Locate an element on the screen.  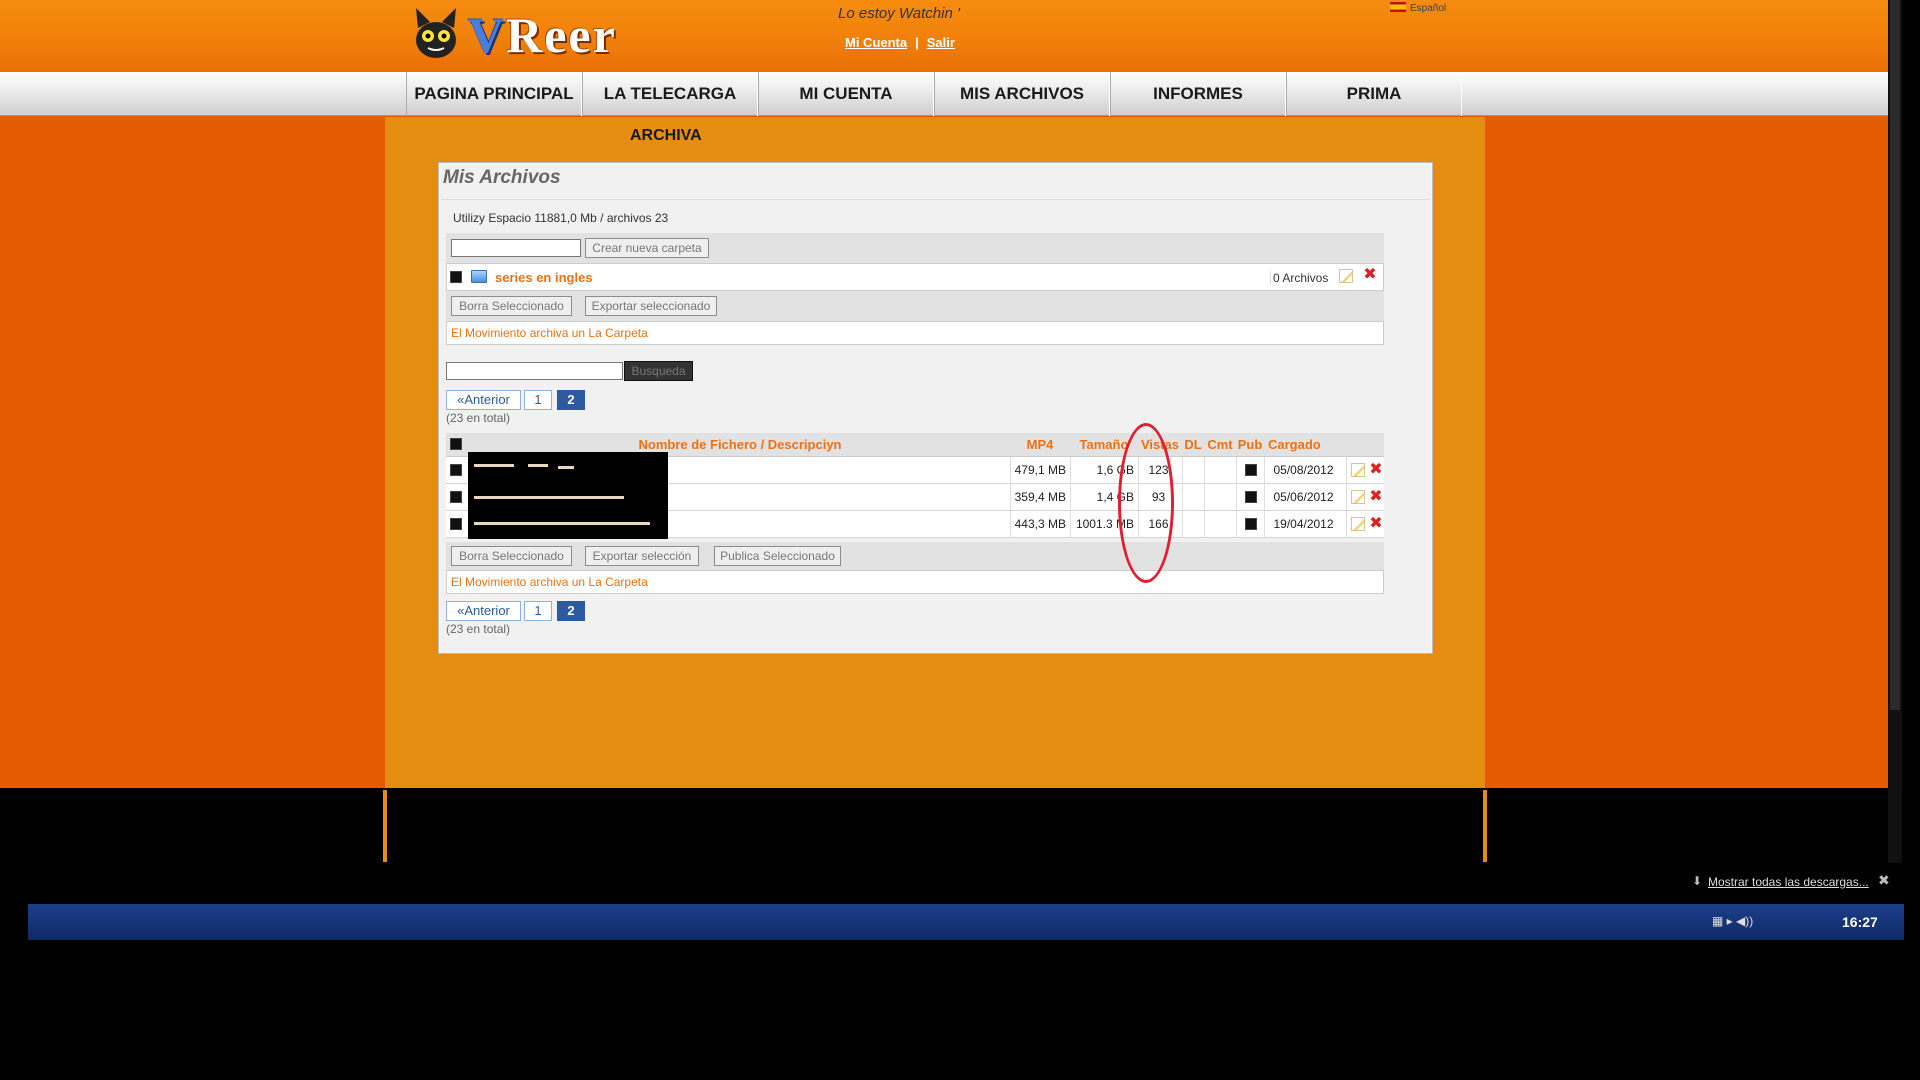
nav-item-my-account: MI CUENTA is located at coordinates (846, 94).